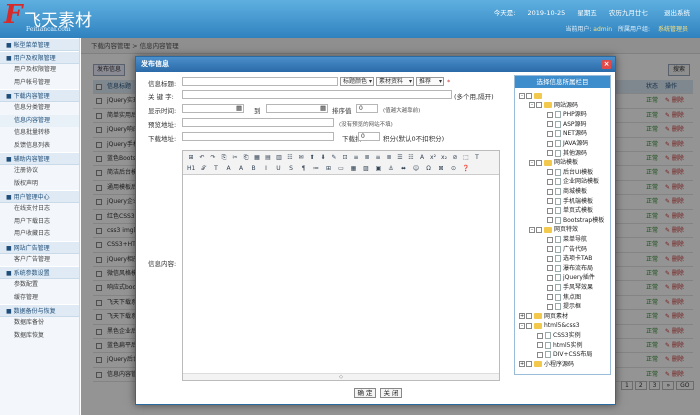  I want to click on editor-tool-icon: ⬚, so click(466, 158).